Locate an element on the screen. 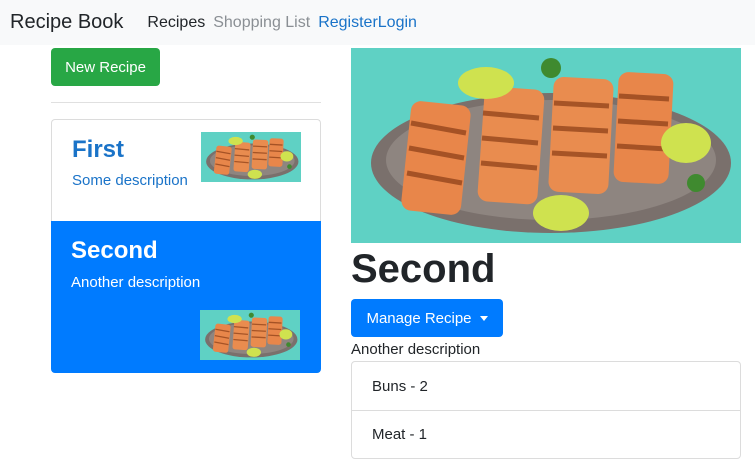  recipe-description: Some description is located at coordinates (130, 180).